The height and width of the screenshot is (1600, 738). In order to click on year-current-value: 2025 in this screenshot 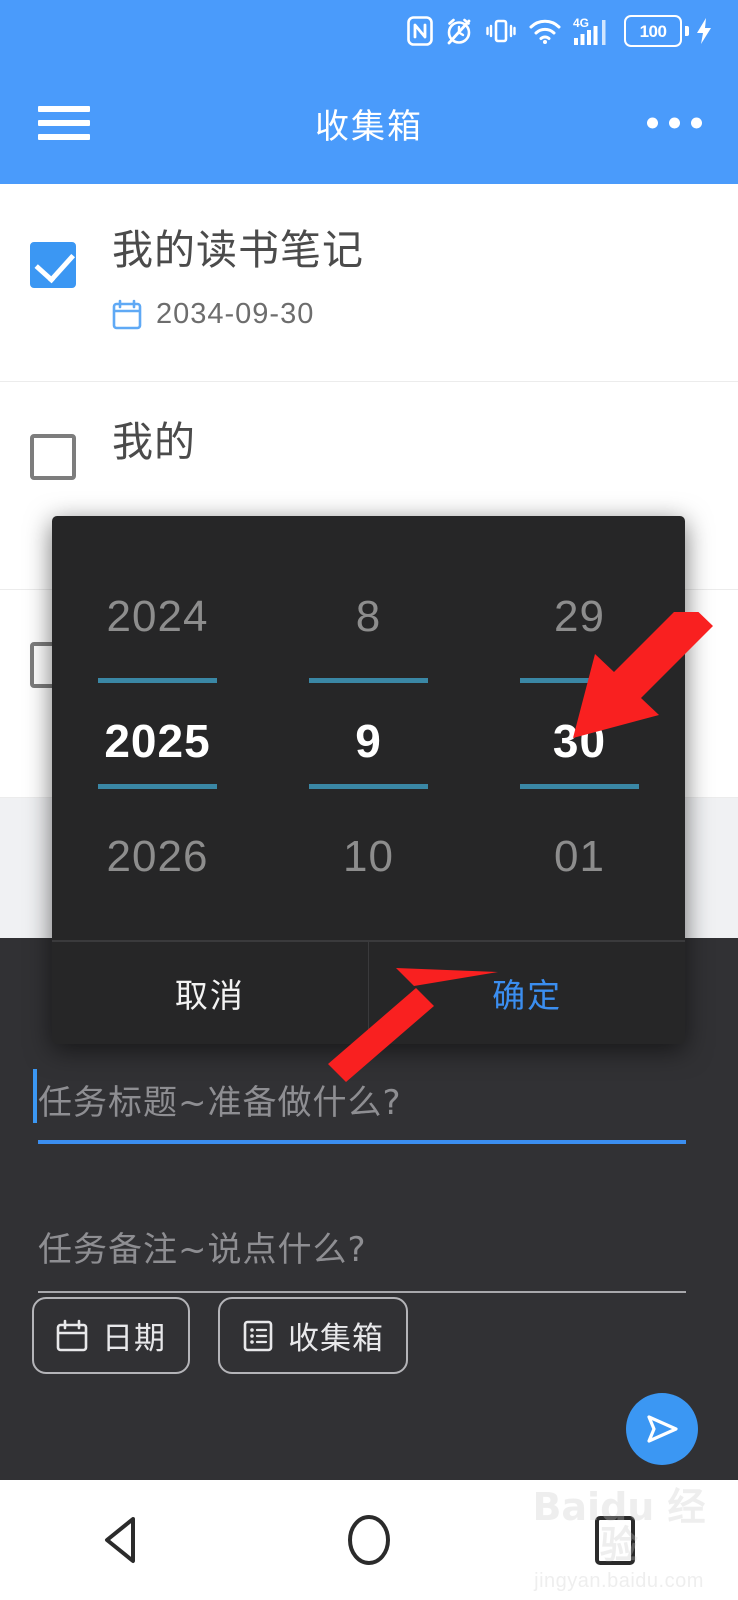, I will do `click(157, 741)`.